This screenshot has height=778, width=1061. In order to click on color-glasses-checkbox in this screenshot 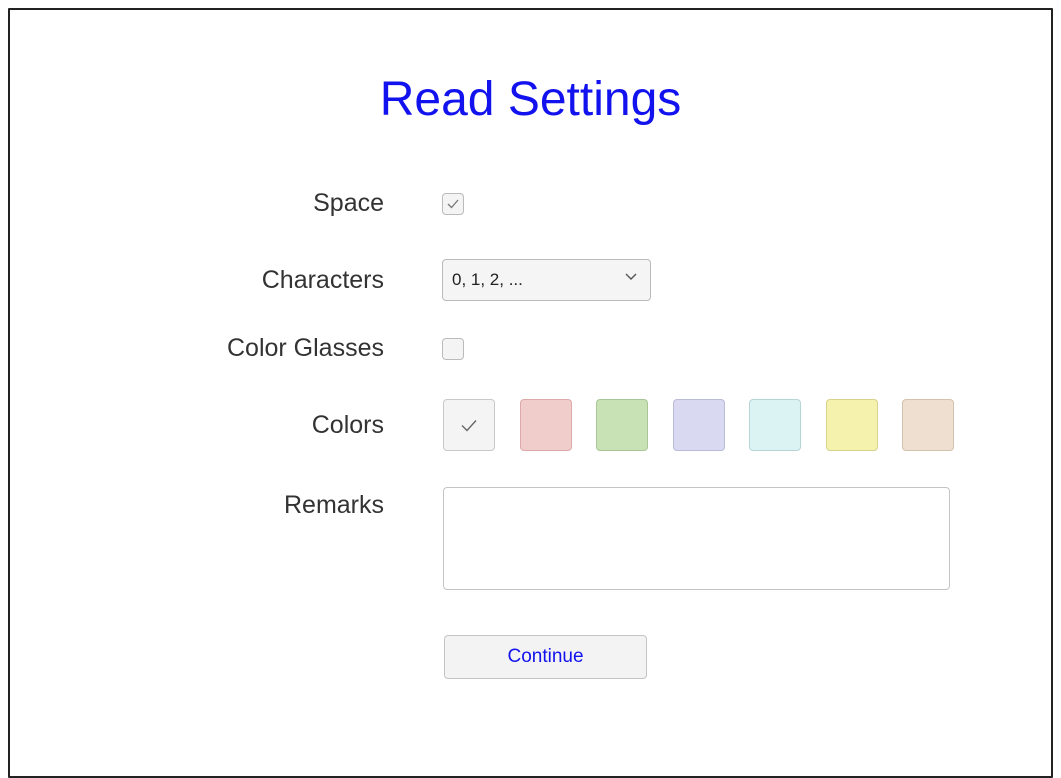, I will do `click(453, 349)`.